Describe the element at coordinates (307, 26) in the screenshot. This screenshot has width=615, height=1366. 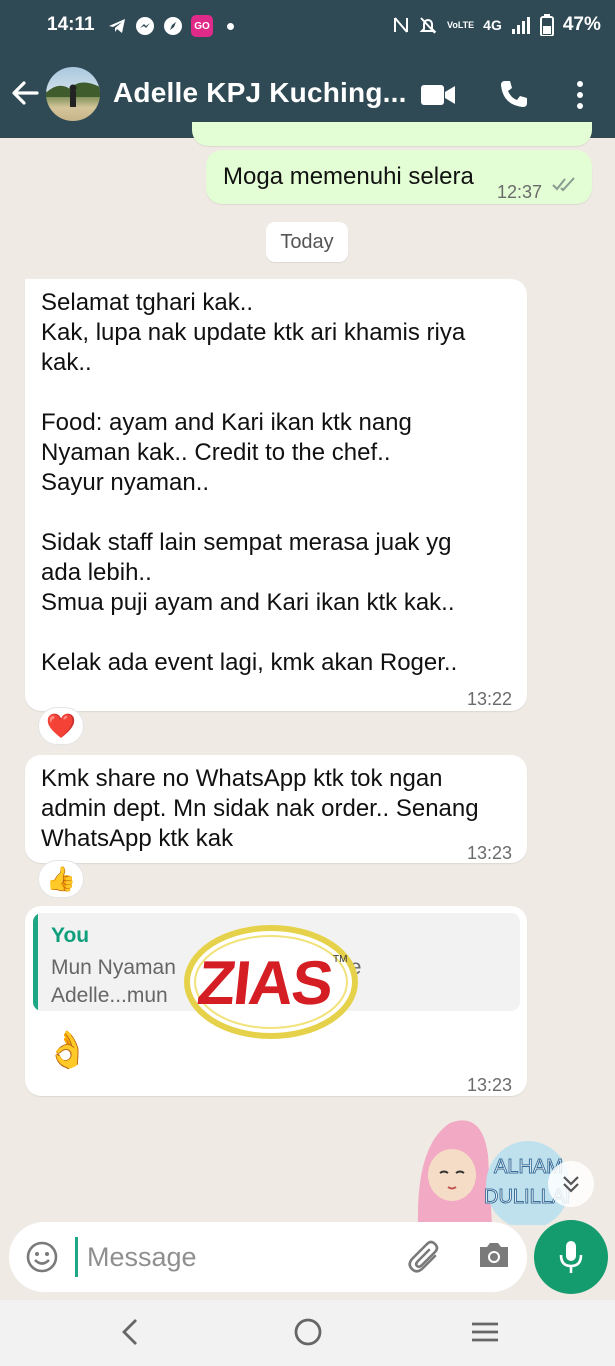
I see `status-bar: 14:11 GO VoLTE 4G 47%` at that location.